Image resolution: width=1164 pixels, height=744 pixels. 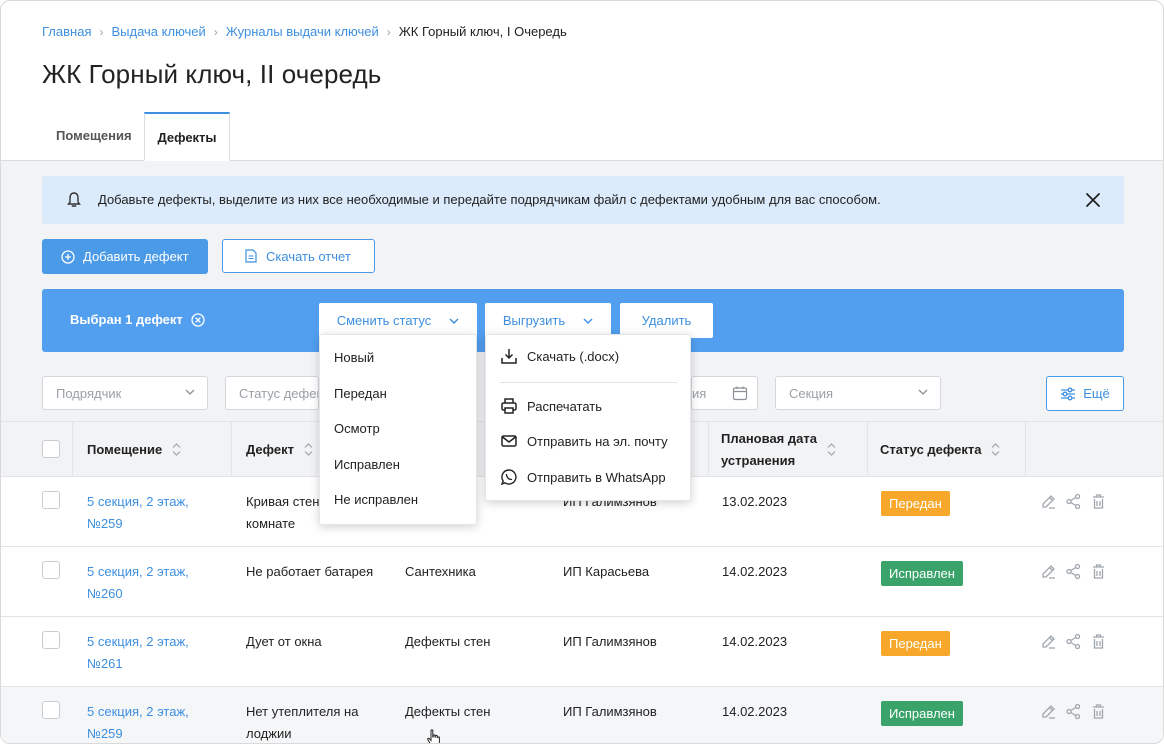 What do you see at coordinates (699, 393) in the screenshot?
I see `date-filter-placeholder: ия` at bounding box center [699, 393].